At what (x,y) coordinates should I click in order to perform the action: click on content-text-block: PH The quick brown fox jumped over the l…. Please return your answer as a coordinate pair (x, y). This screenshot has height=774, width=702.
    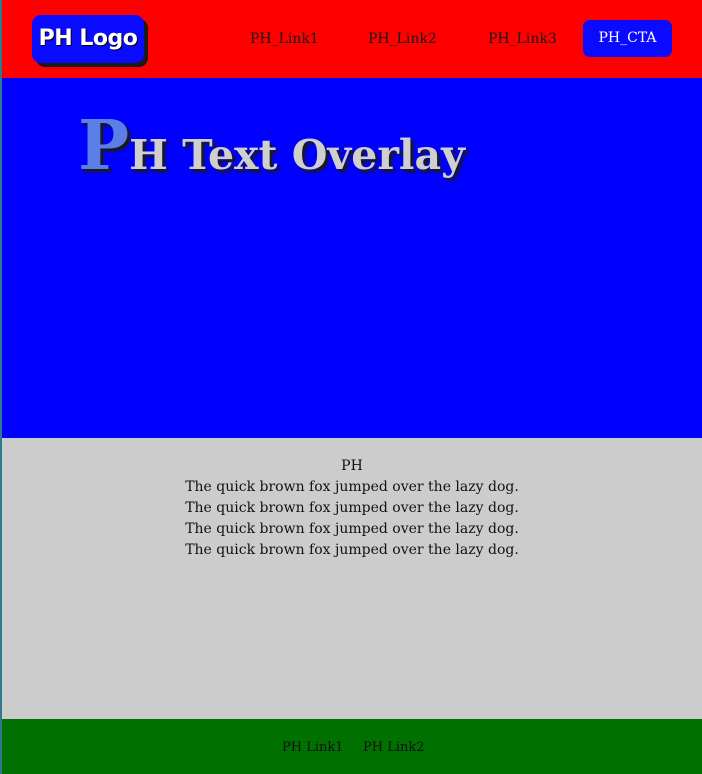
    Looking at the image, I should click on (352, 508).